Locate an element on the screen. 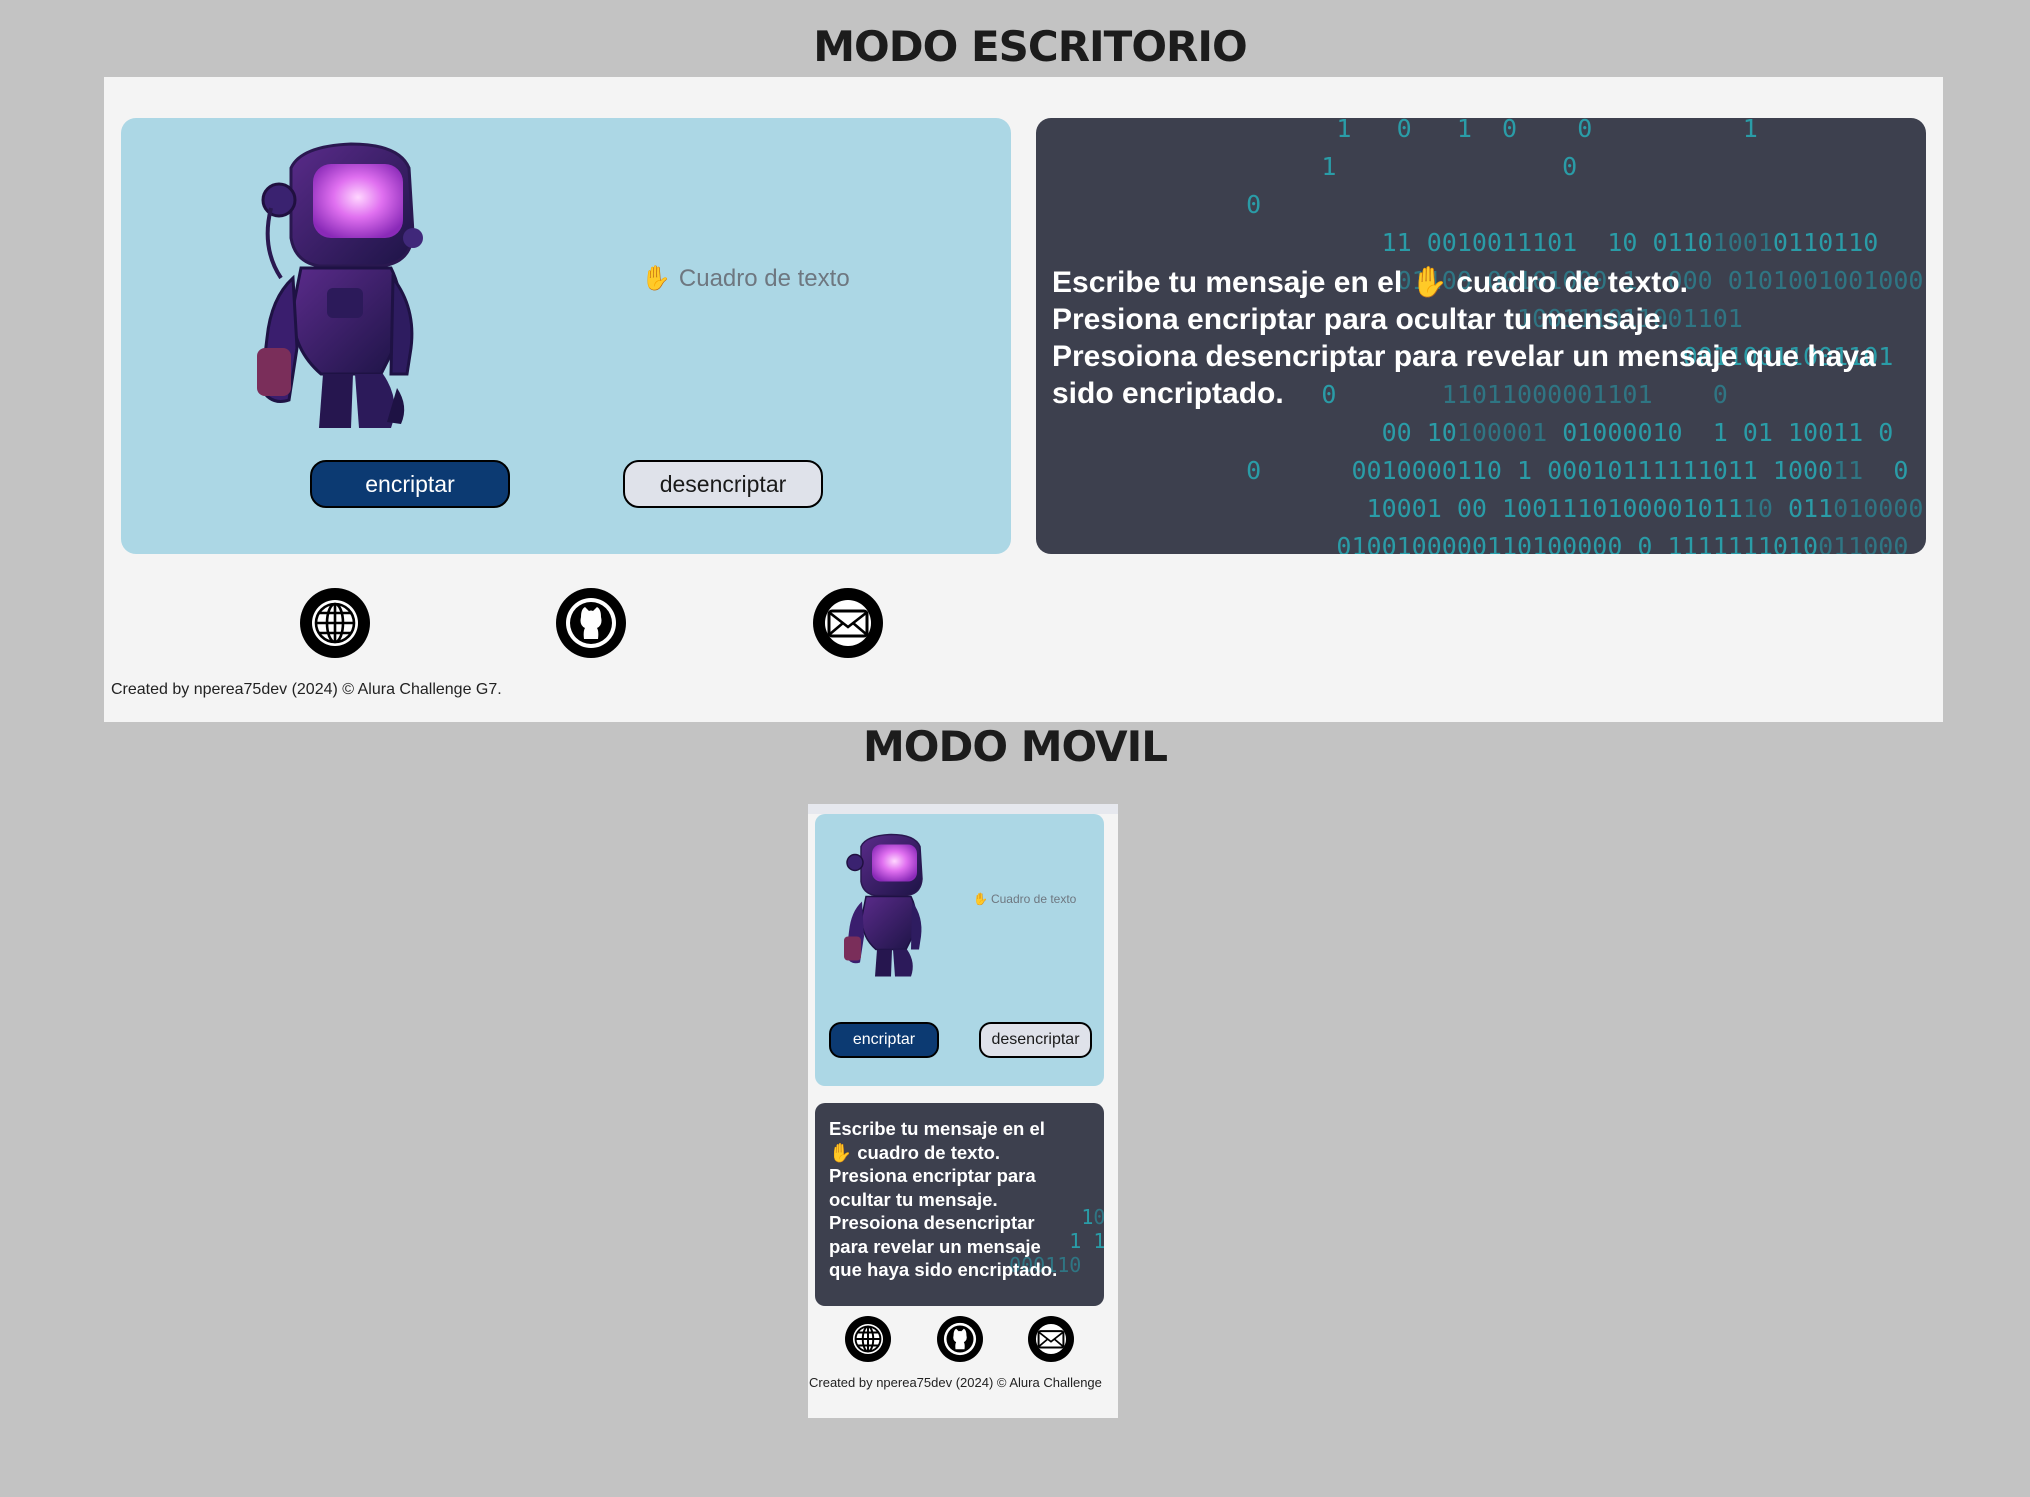  mobile-top-bar is located at coordinates (963, 809).